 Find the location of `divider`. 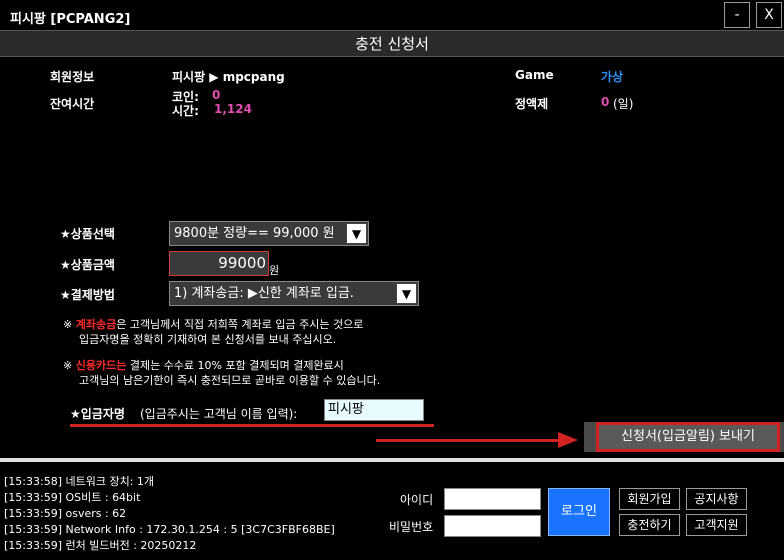

divider is located at coordinates (392, 460).